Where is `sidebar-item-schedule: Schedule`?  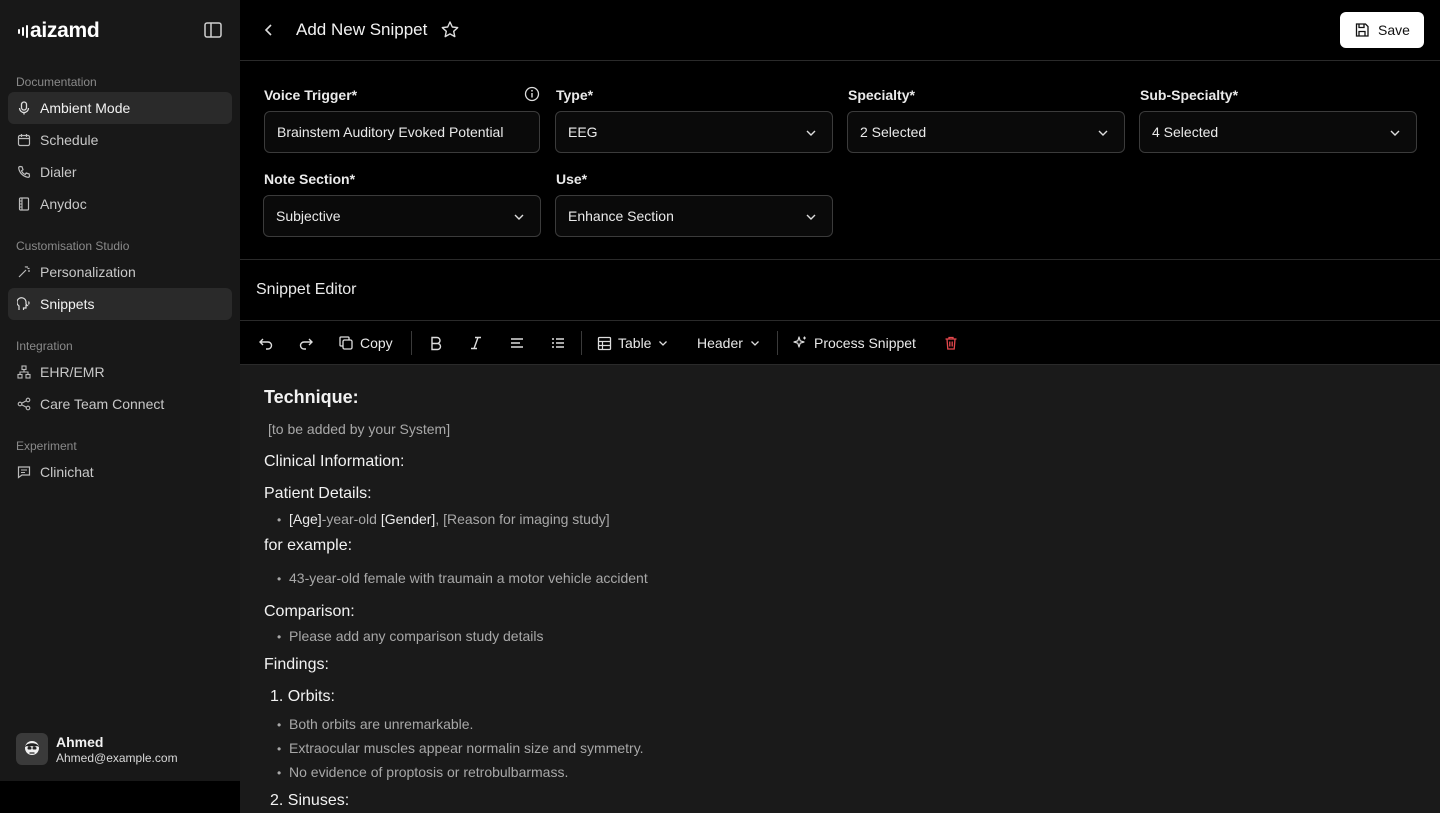 sidebar-item-schedule: Schedule is located at coordinates (120, 140).